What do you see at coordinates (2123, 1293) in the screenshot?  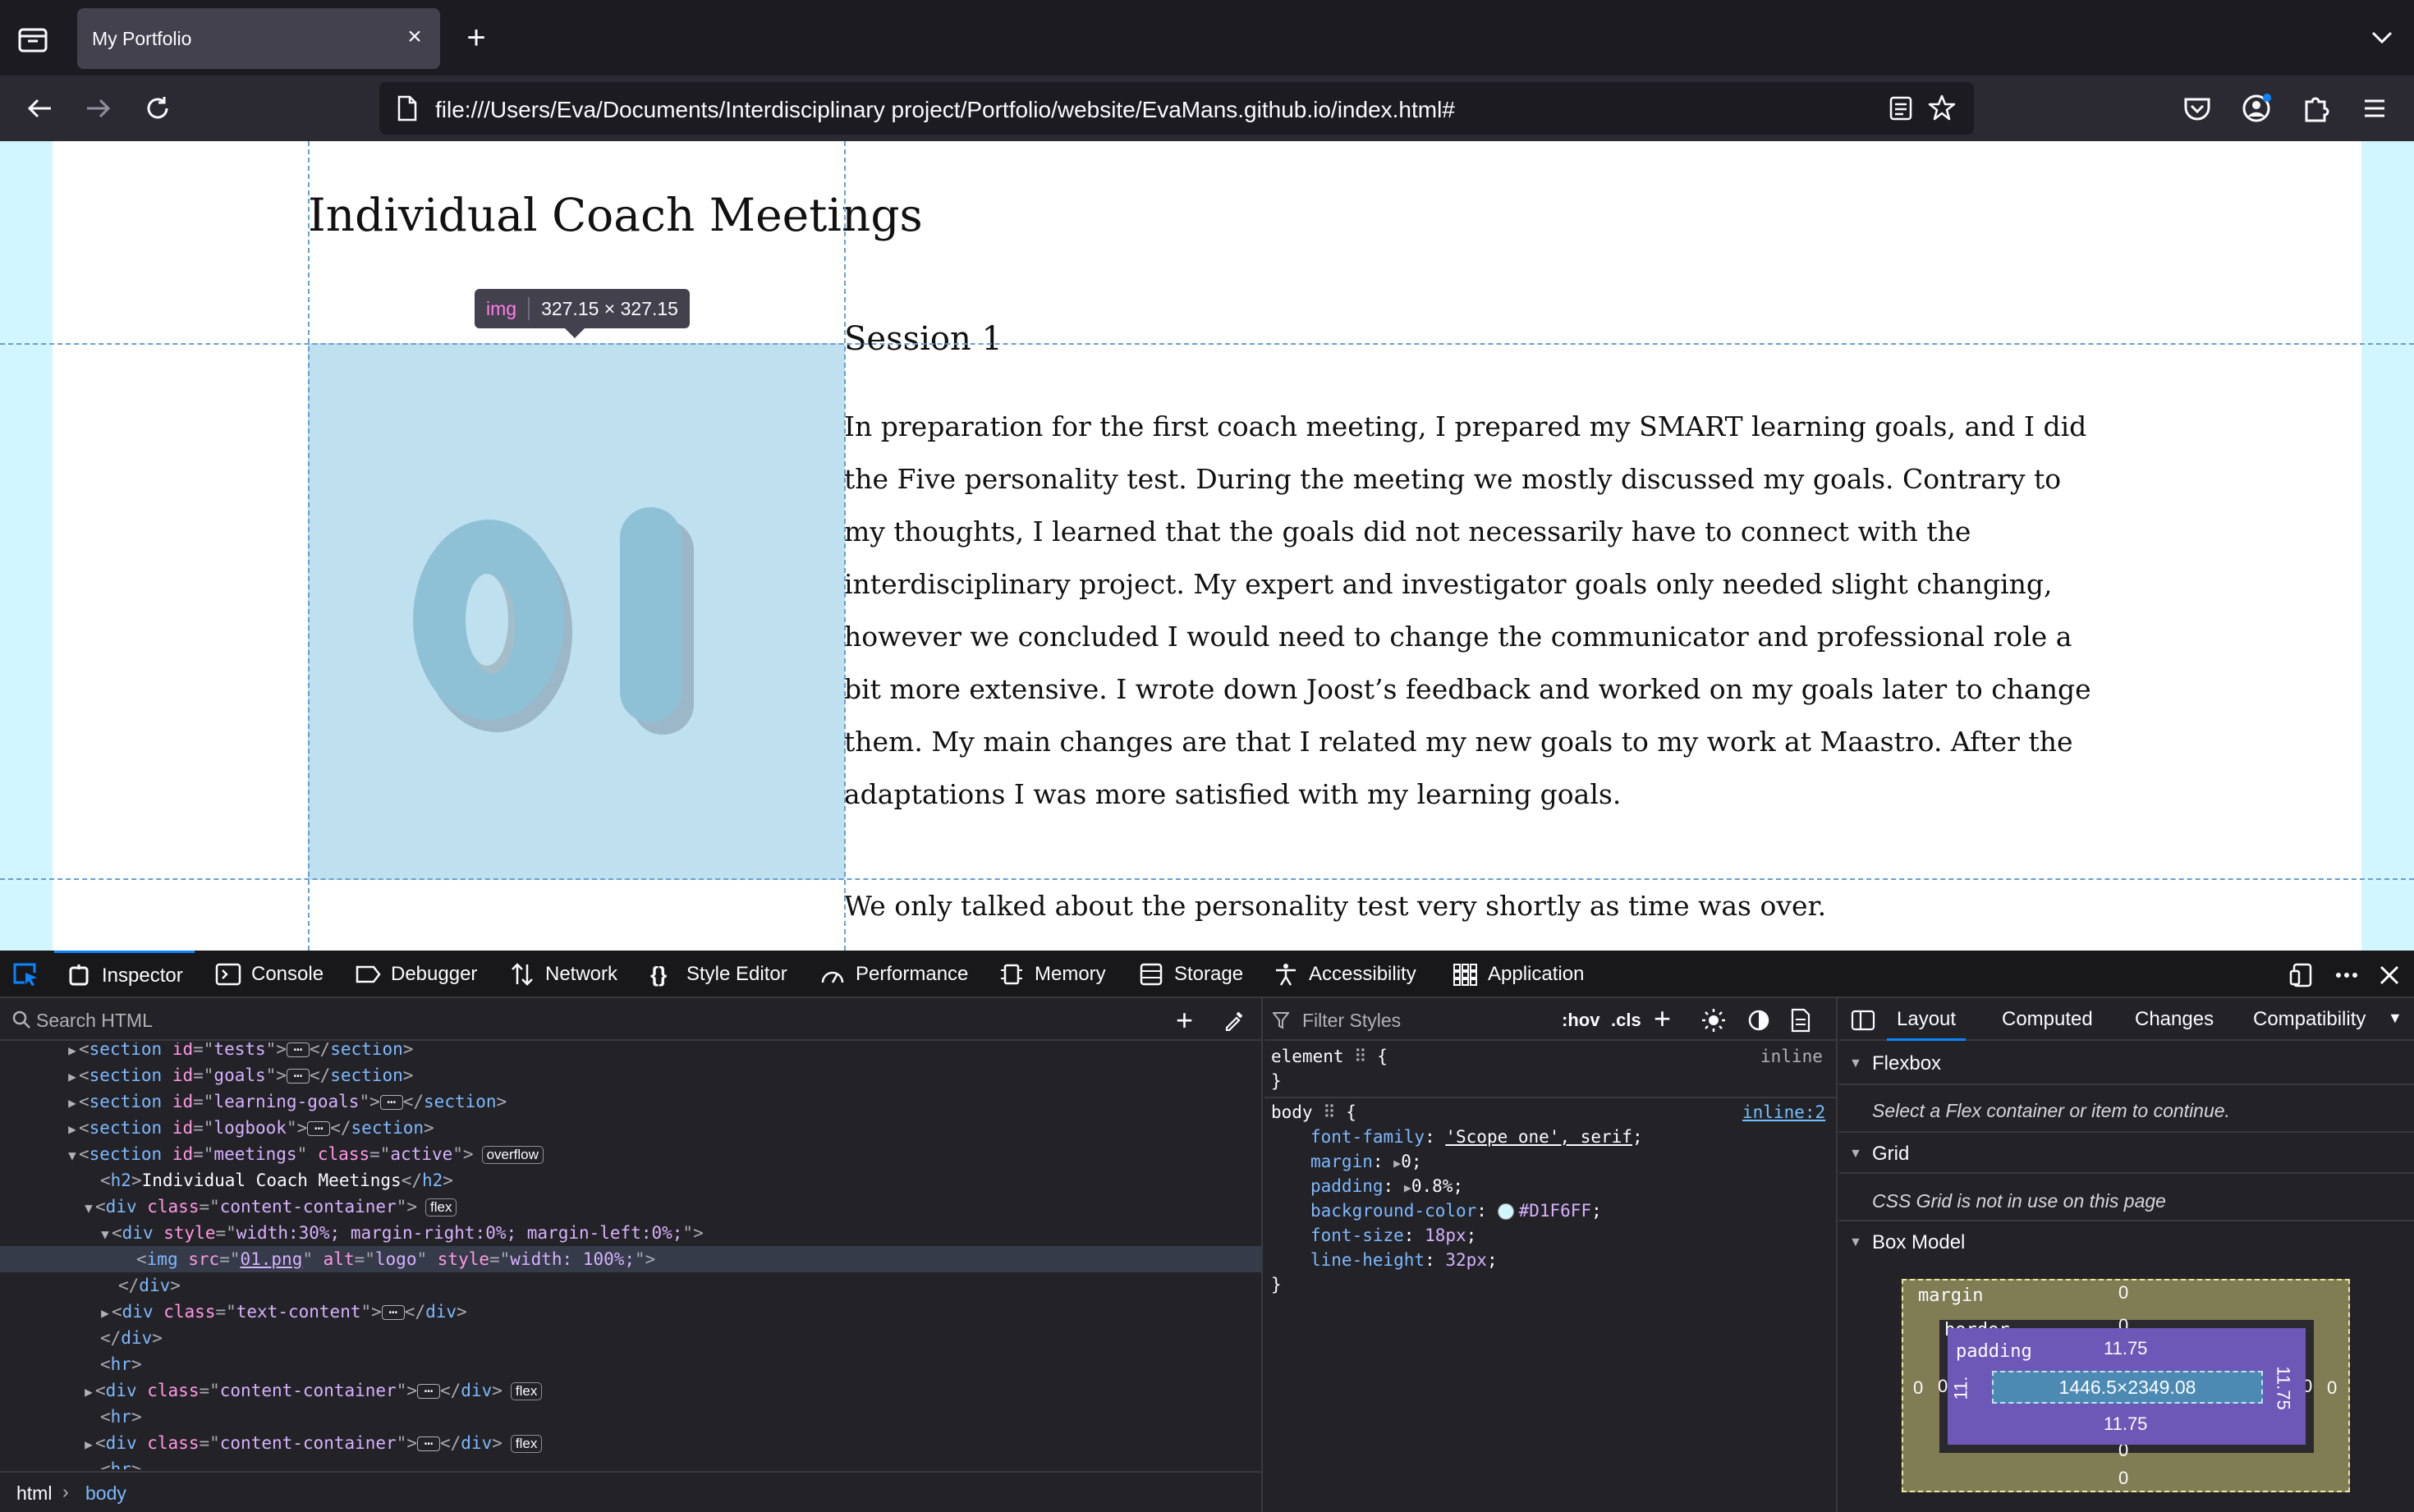 I see `margin-top-value: 0` at bounding box center [2123, 1293].